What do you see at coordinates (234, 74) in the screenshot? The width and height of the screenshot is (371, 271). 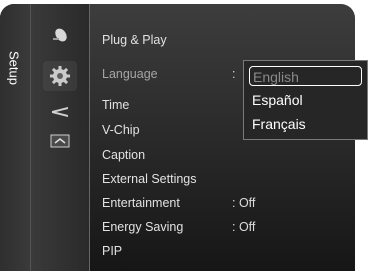 I see `menu-item-value: :` at bounding box center [234, 74].